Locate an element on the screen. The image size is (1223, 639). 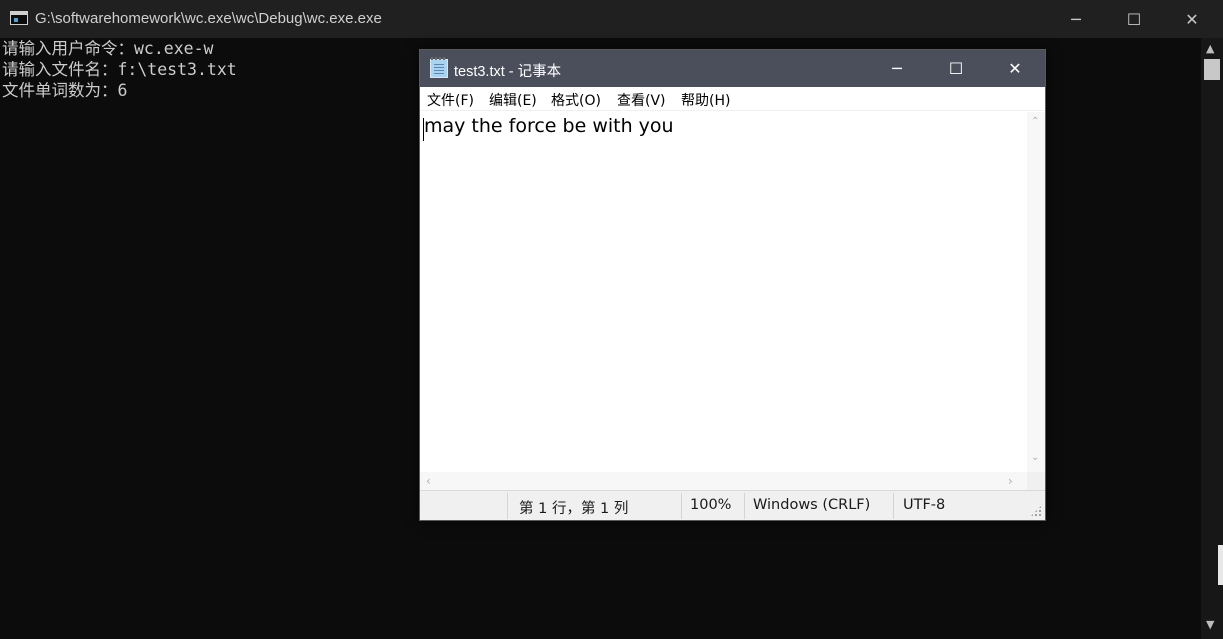
status-zoom: 100% is located at coordinates (711, 505).